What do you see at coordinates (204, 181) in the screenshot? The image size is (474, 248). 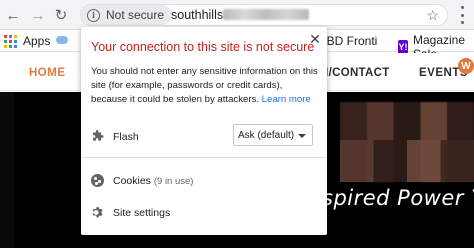 I see `cookies-row: Cookies (9 in use)` at bounding box center [204, 181].